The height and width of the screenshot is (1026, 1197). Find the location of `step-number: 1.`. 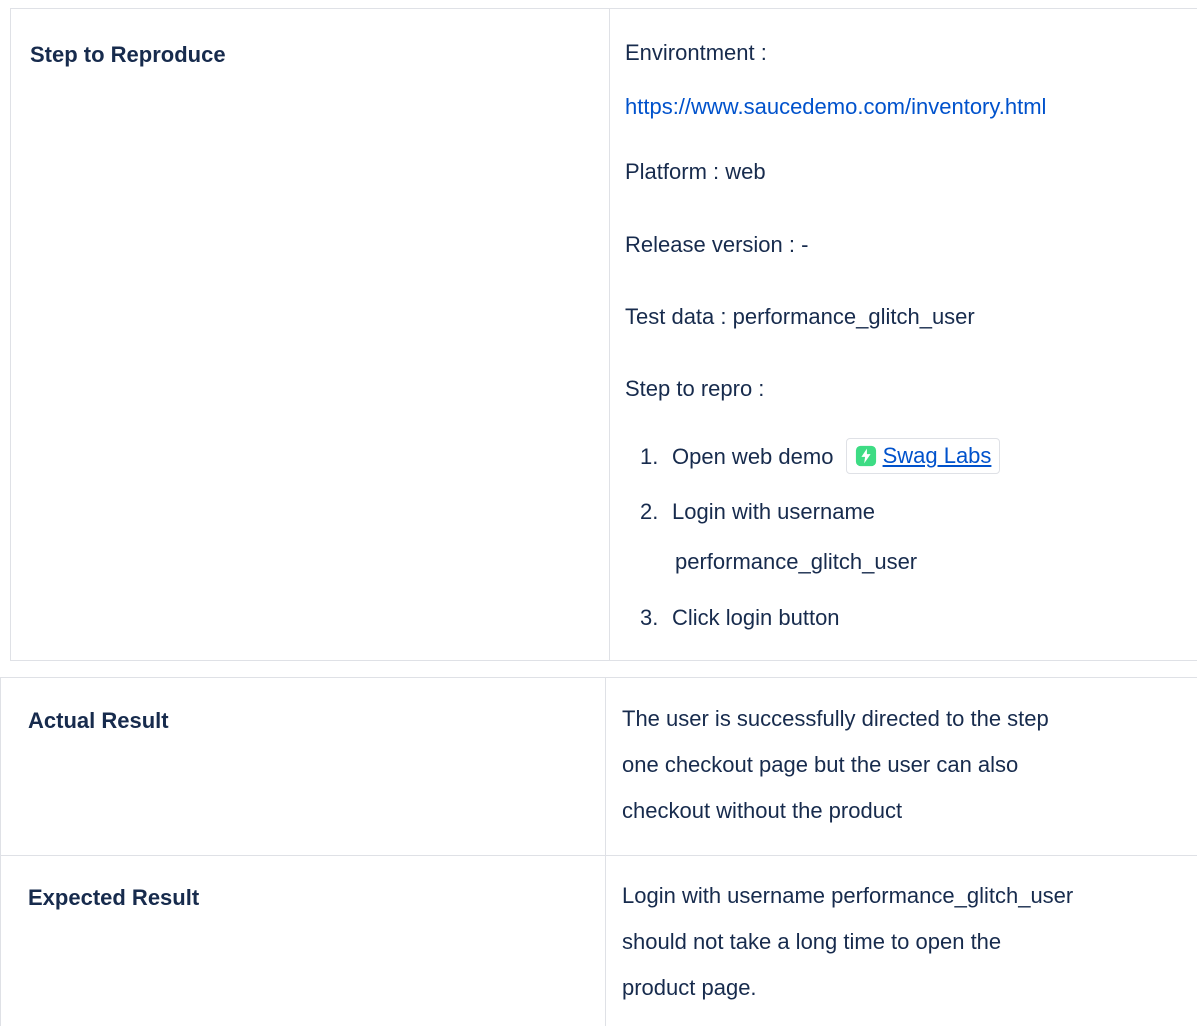

step-number: 1. is located at coordinates (649, 456).